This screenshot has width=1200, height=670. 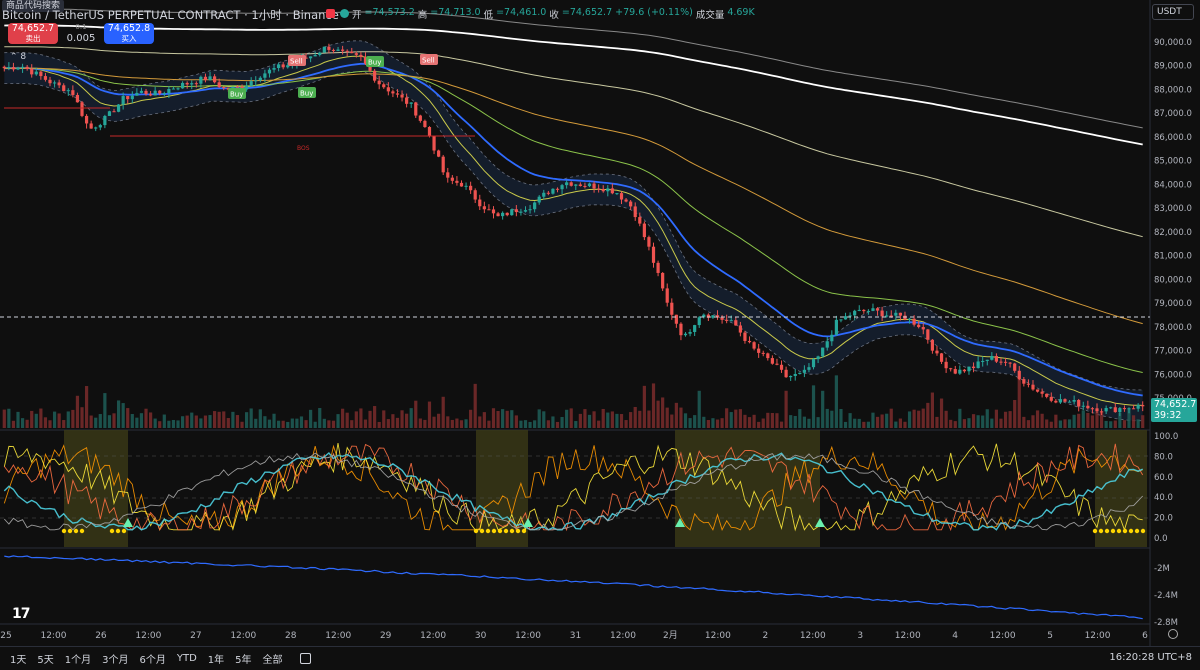 What do you see at coordinates (654, 12) in the screenshot?
I see `change-value: +79.6 (+0.11%)` at bounding box center [654, 12].